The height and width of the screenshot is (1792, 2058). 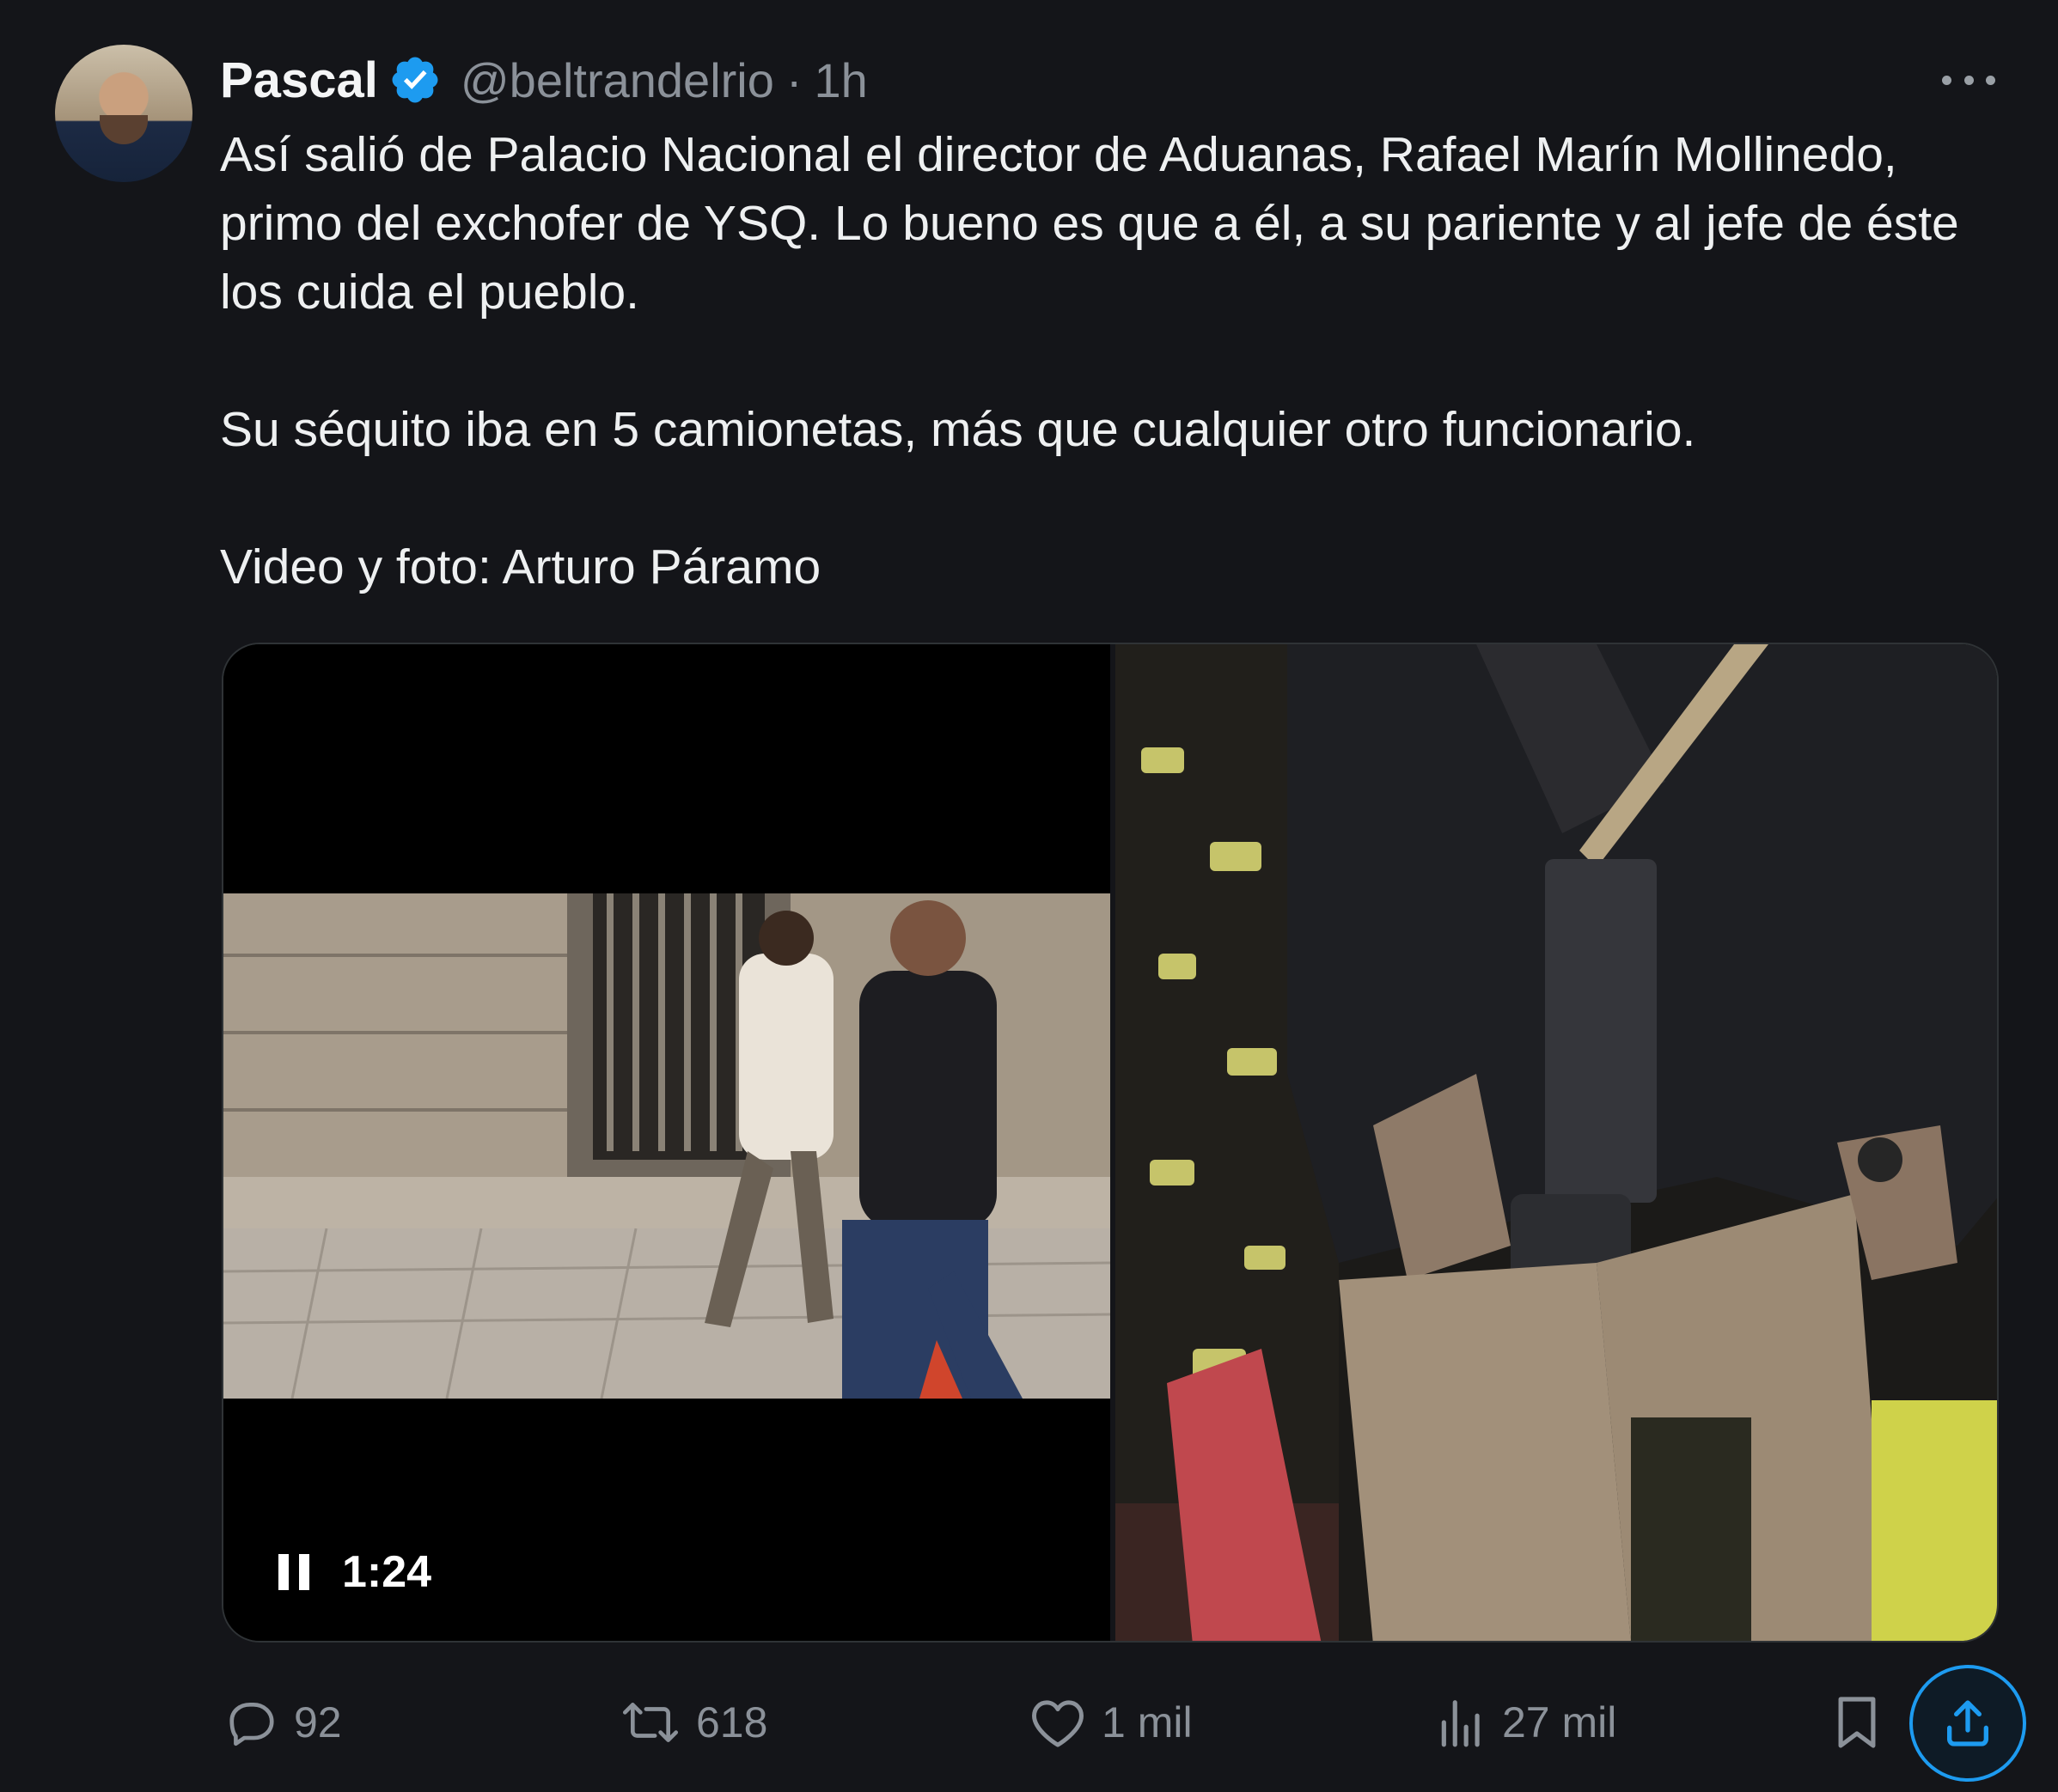 What do you see at coordinates (1147, 1722) in the screenshot?
I see `like-count: 1 mil` at bounding box center [1147, 1722].